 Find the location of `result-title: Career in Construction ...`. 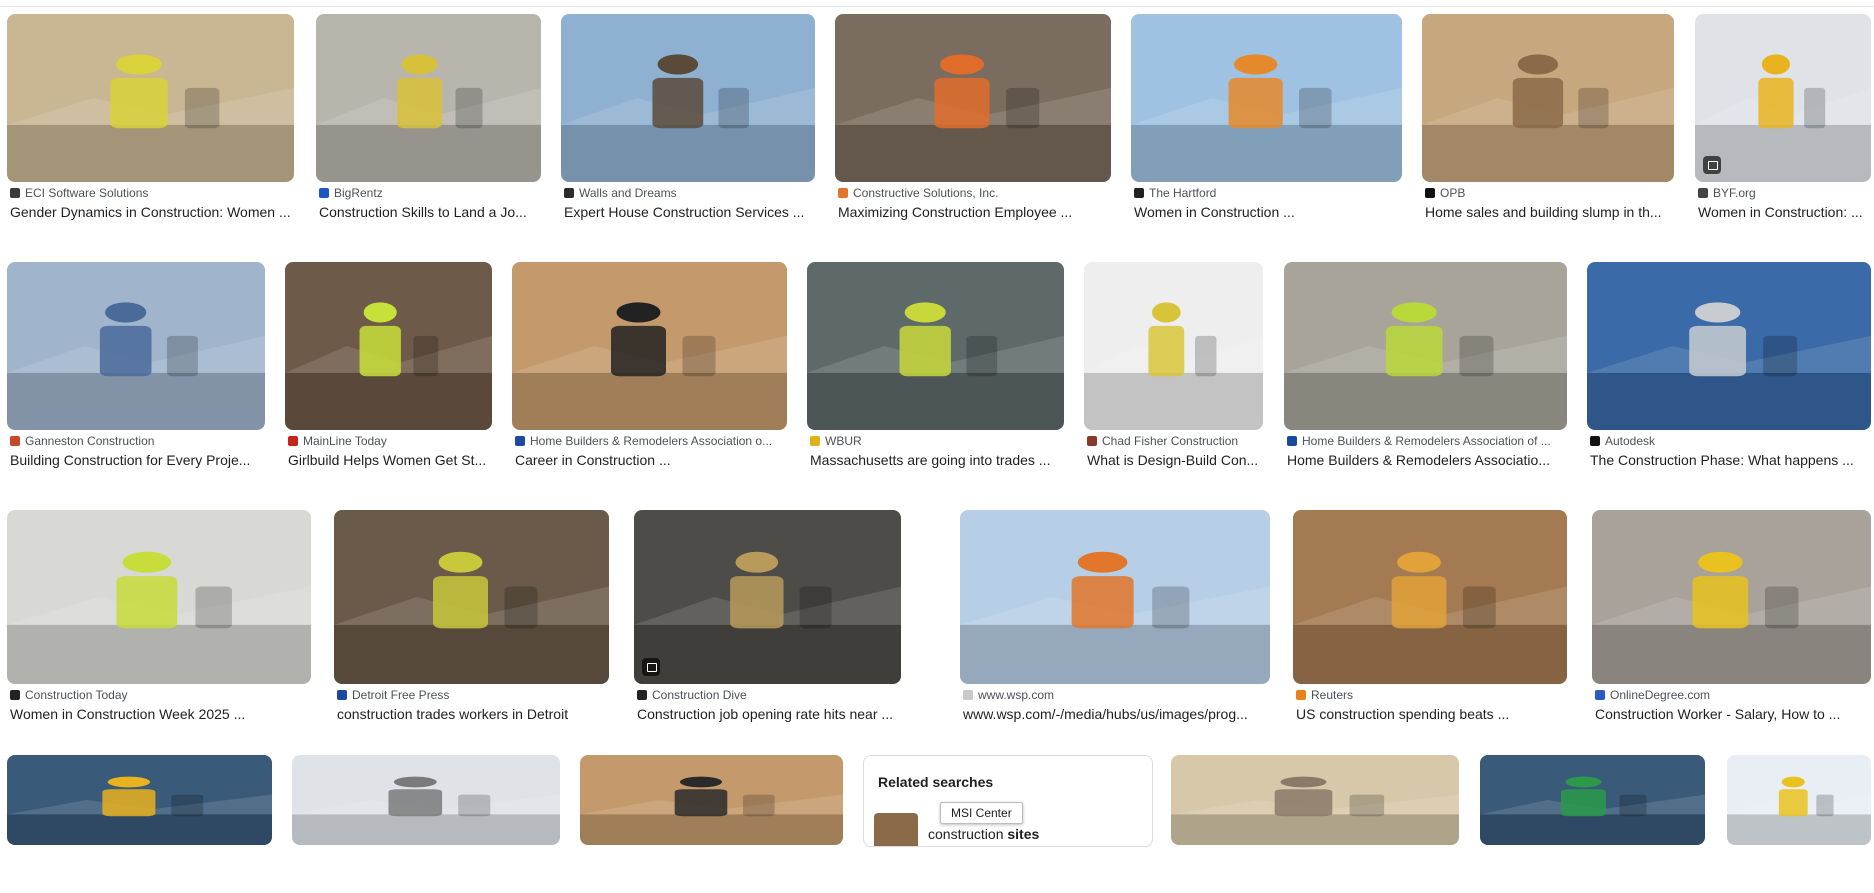

result-title: Career in Construction ... is located at coordinates (649, 460).